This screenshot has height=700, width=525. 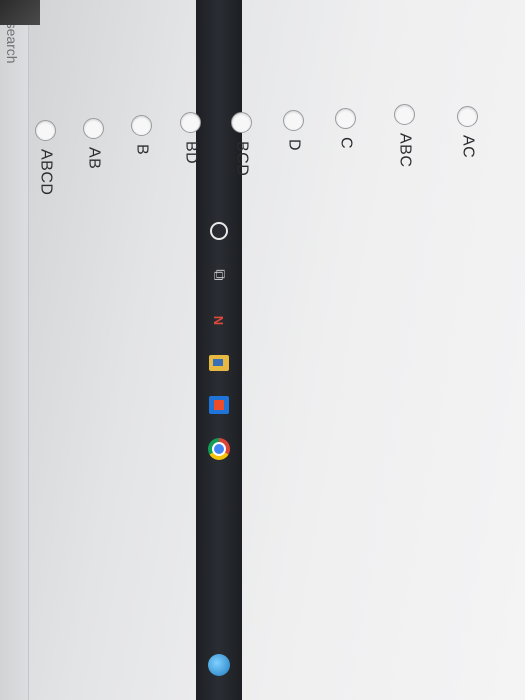 I want to click on option-abc: ABC, so click(x=404, y=135).